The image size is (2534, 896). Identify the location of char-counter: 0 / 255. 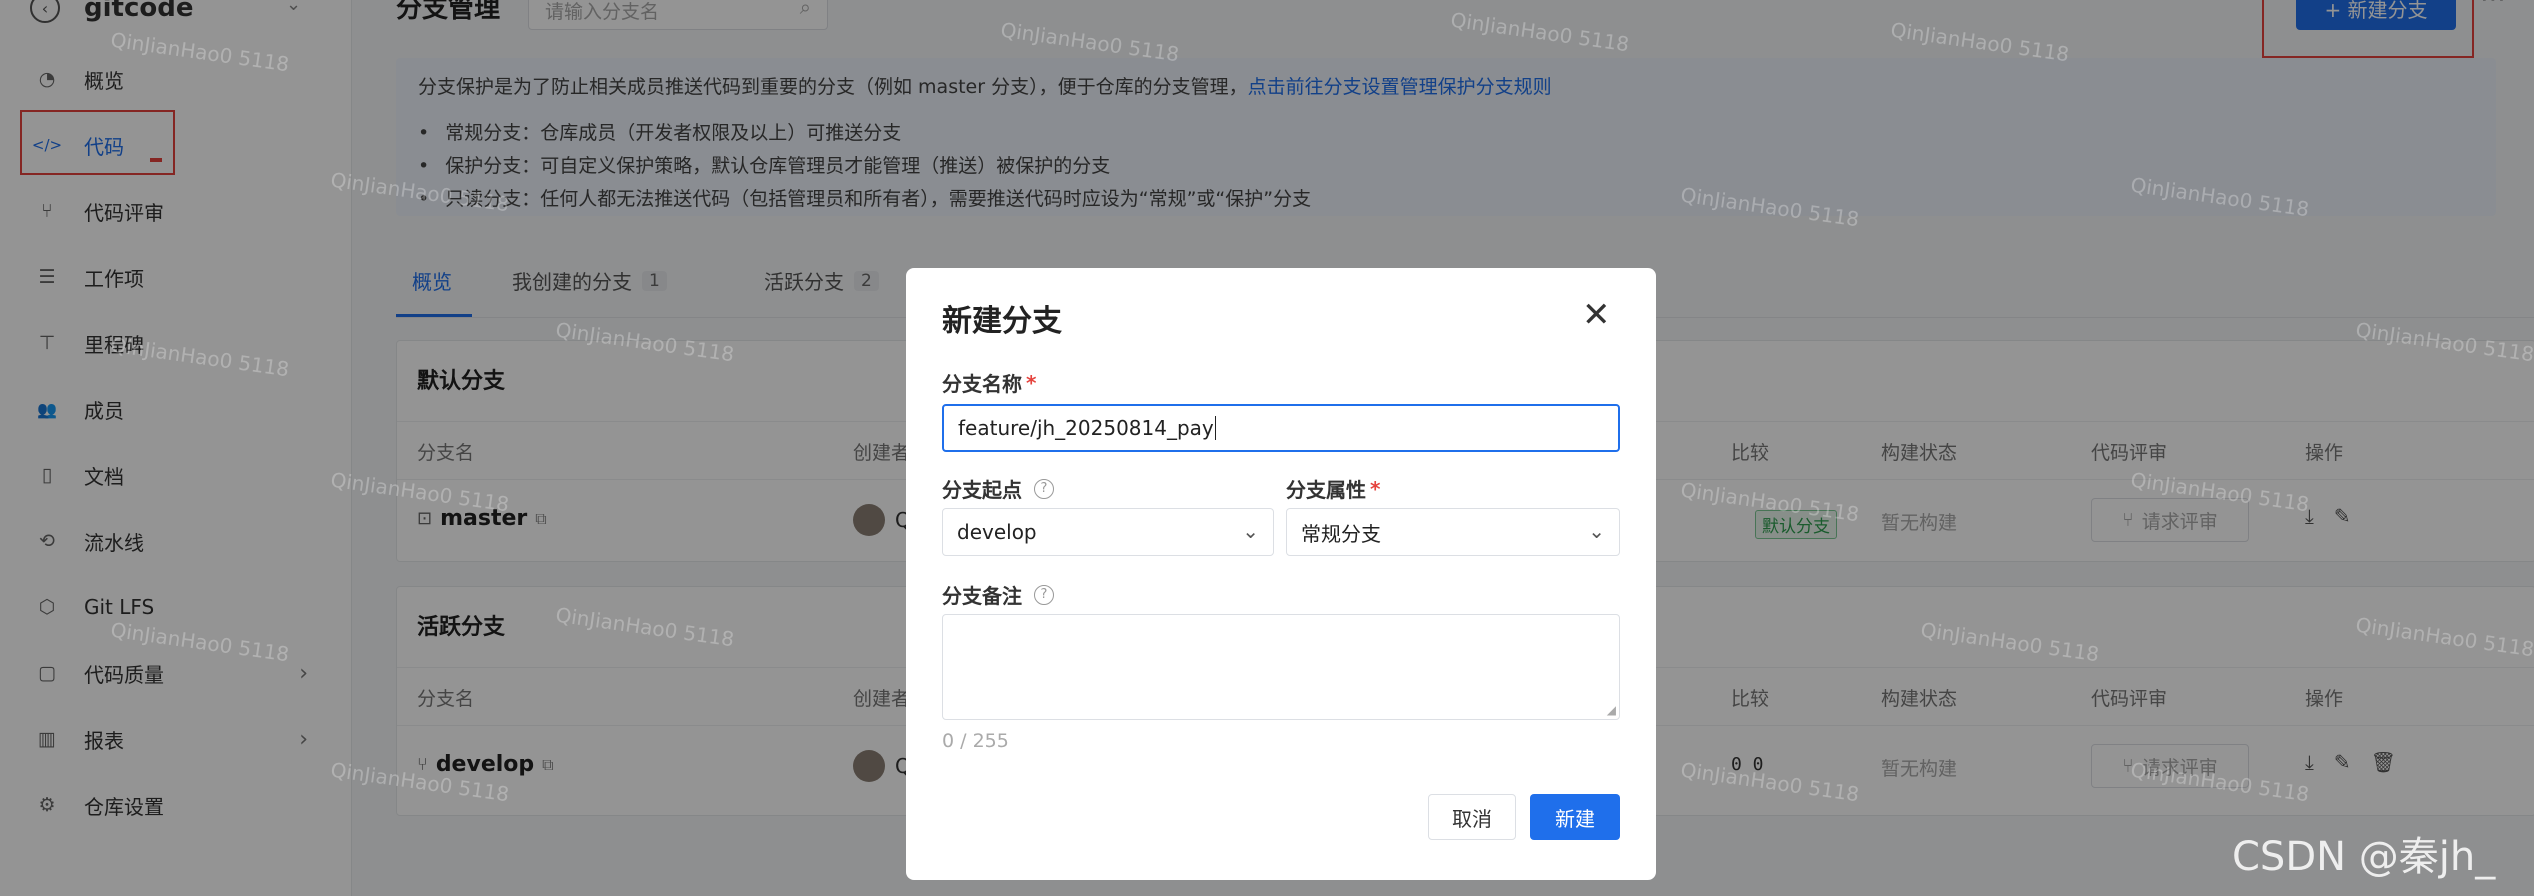
(975, 741).